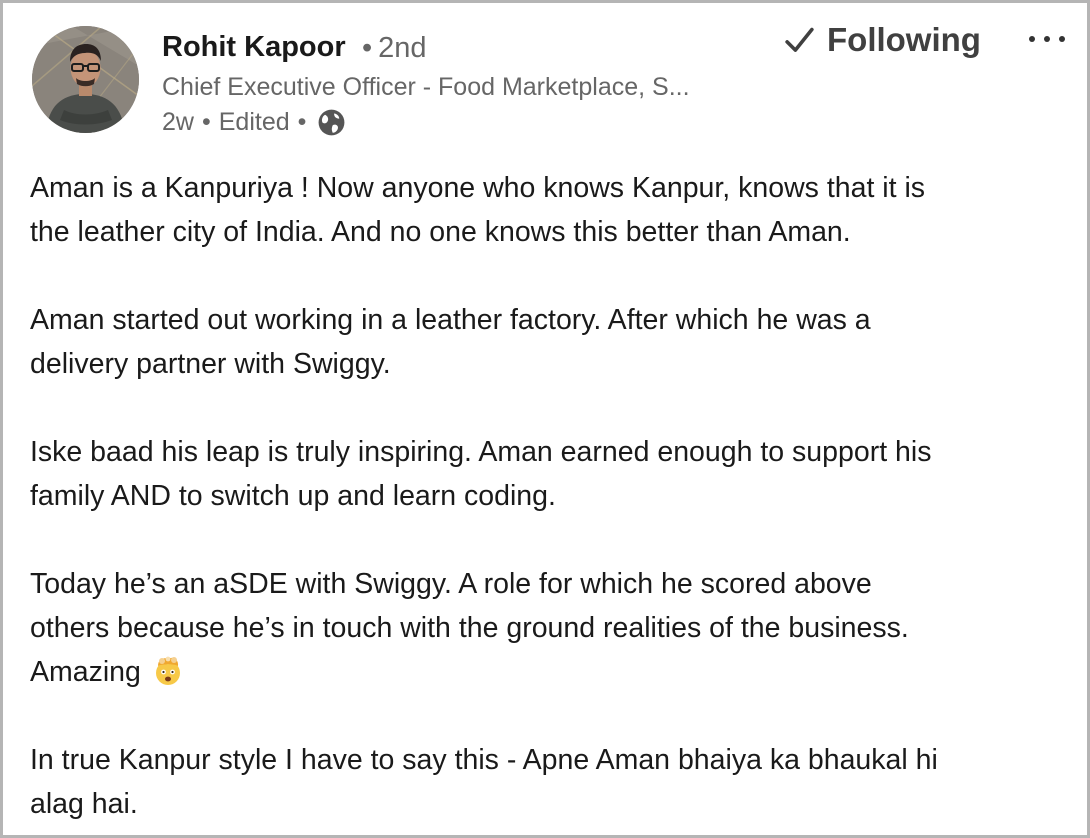 The image size is (1090, 838). What do you see at coordinates (178, 122) in the screenshot?
I see `post-time: 2w` at bounding box center [178, 122].